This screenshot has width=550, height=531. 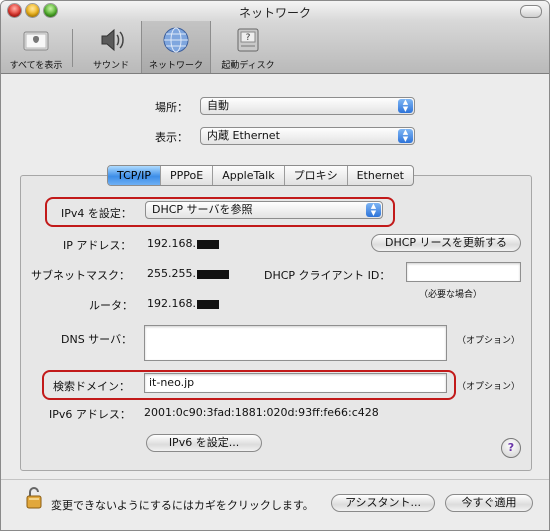 What do you see at coordinates (489, 387) in the screenshot?
I see `search-hint: （オプション）` at bounding box center [489, 387].